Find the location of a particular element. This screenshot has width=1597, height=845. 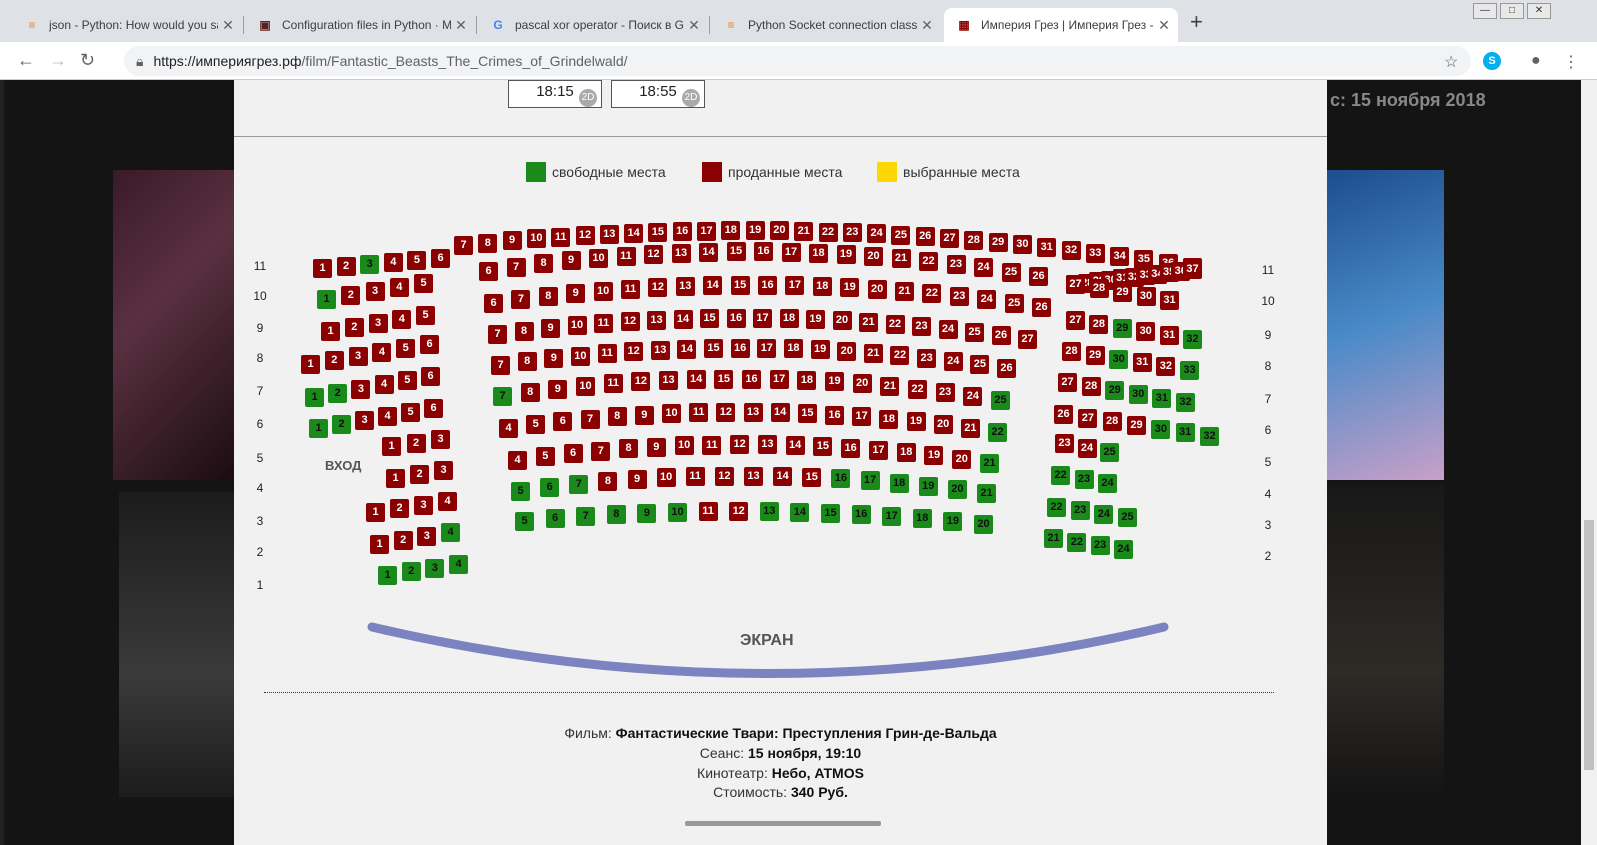

skype-icon: S is located at coordinates (1492, 61).